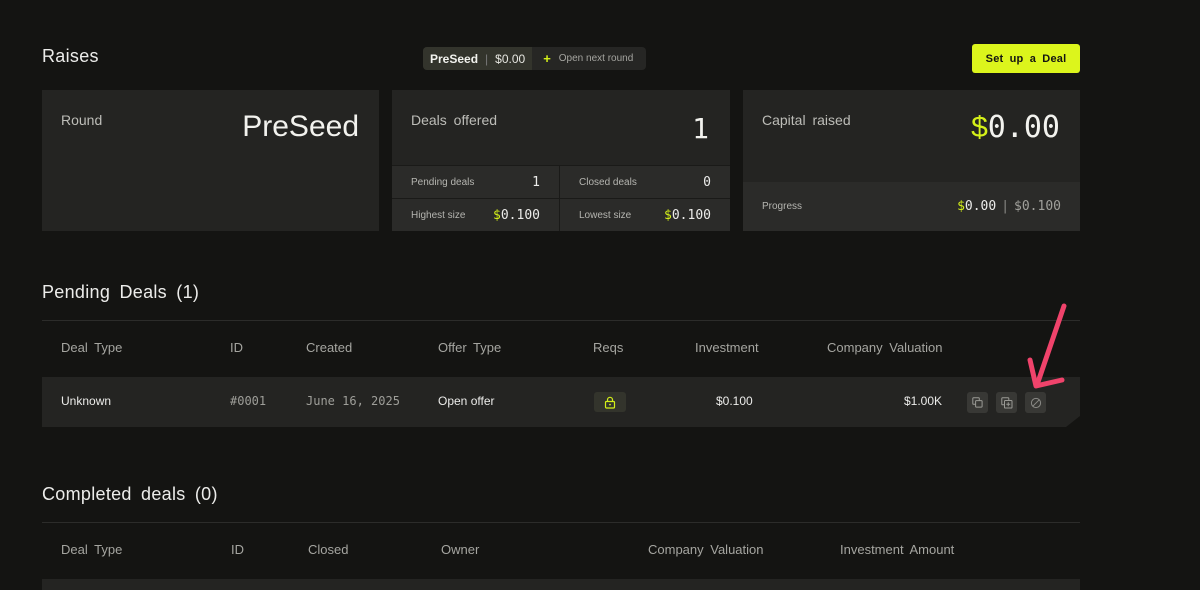 This screenshot has width=1200, height=590. What do you see at coordinates (328, 549) in the screenshot?
I see `col-closed: Closed` at bounding box center [328, 549].